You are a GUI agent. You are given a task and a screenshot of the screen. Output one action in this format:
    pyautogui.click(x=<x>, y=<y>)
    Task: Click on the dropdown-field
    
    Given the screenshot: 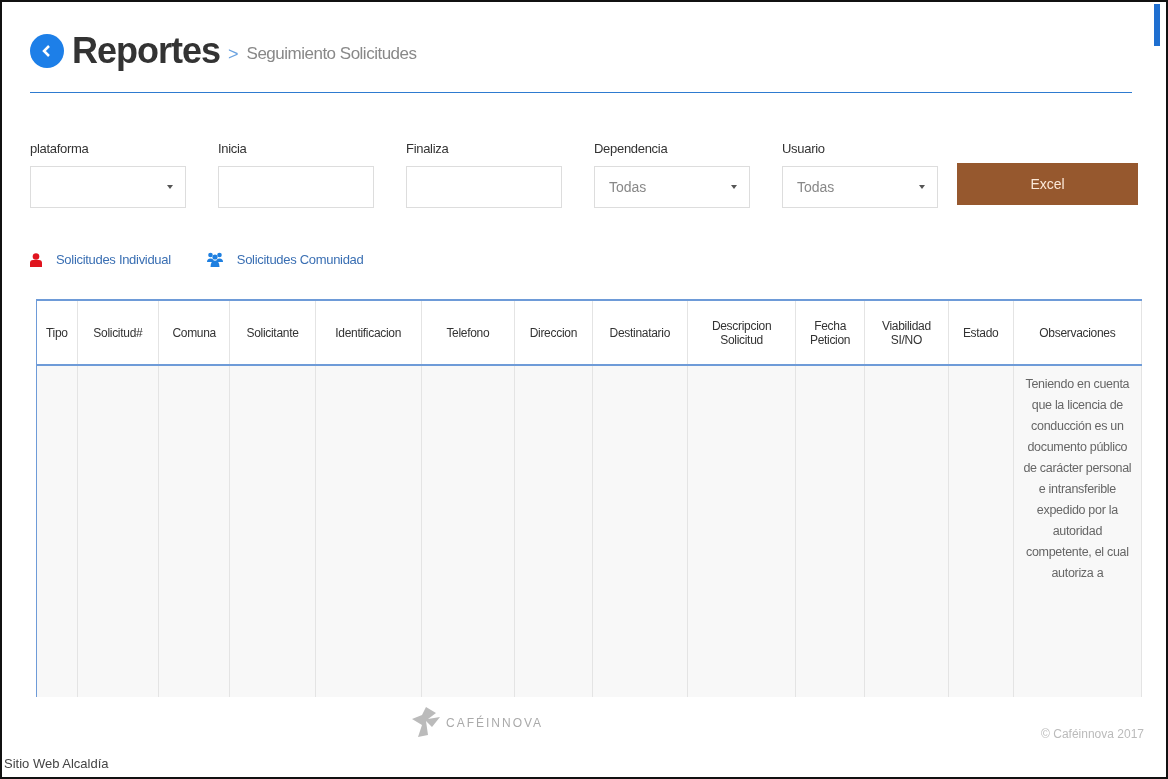 What is the action you would take?
    pyautogui.click(x=108, y=187)
    